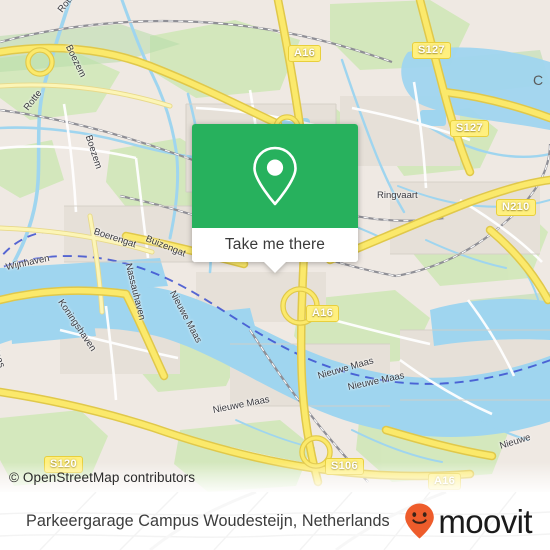 This screenshot has width=550, height=550. Describe the element at coordinates (275, 477) in the screenshot. I see `map-attribution: © OpenStreetMap contributors` at that location.